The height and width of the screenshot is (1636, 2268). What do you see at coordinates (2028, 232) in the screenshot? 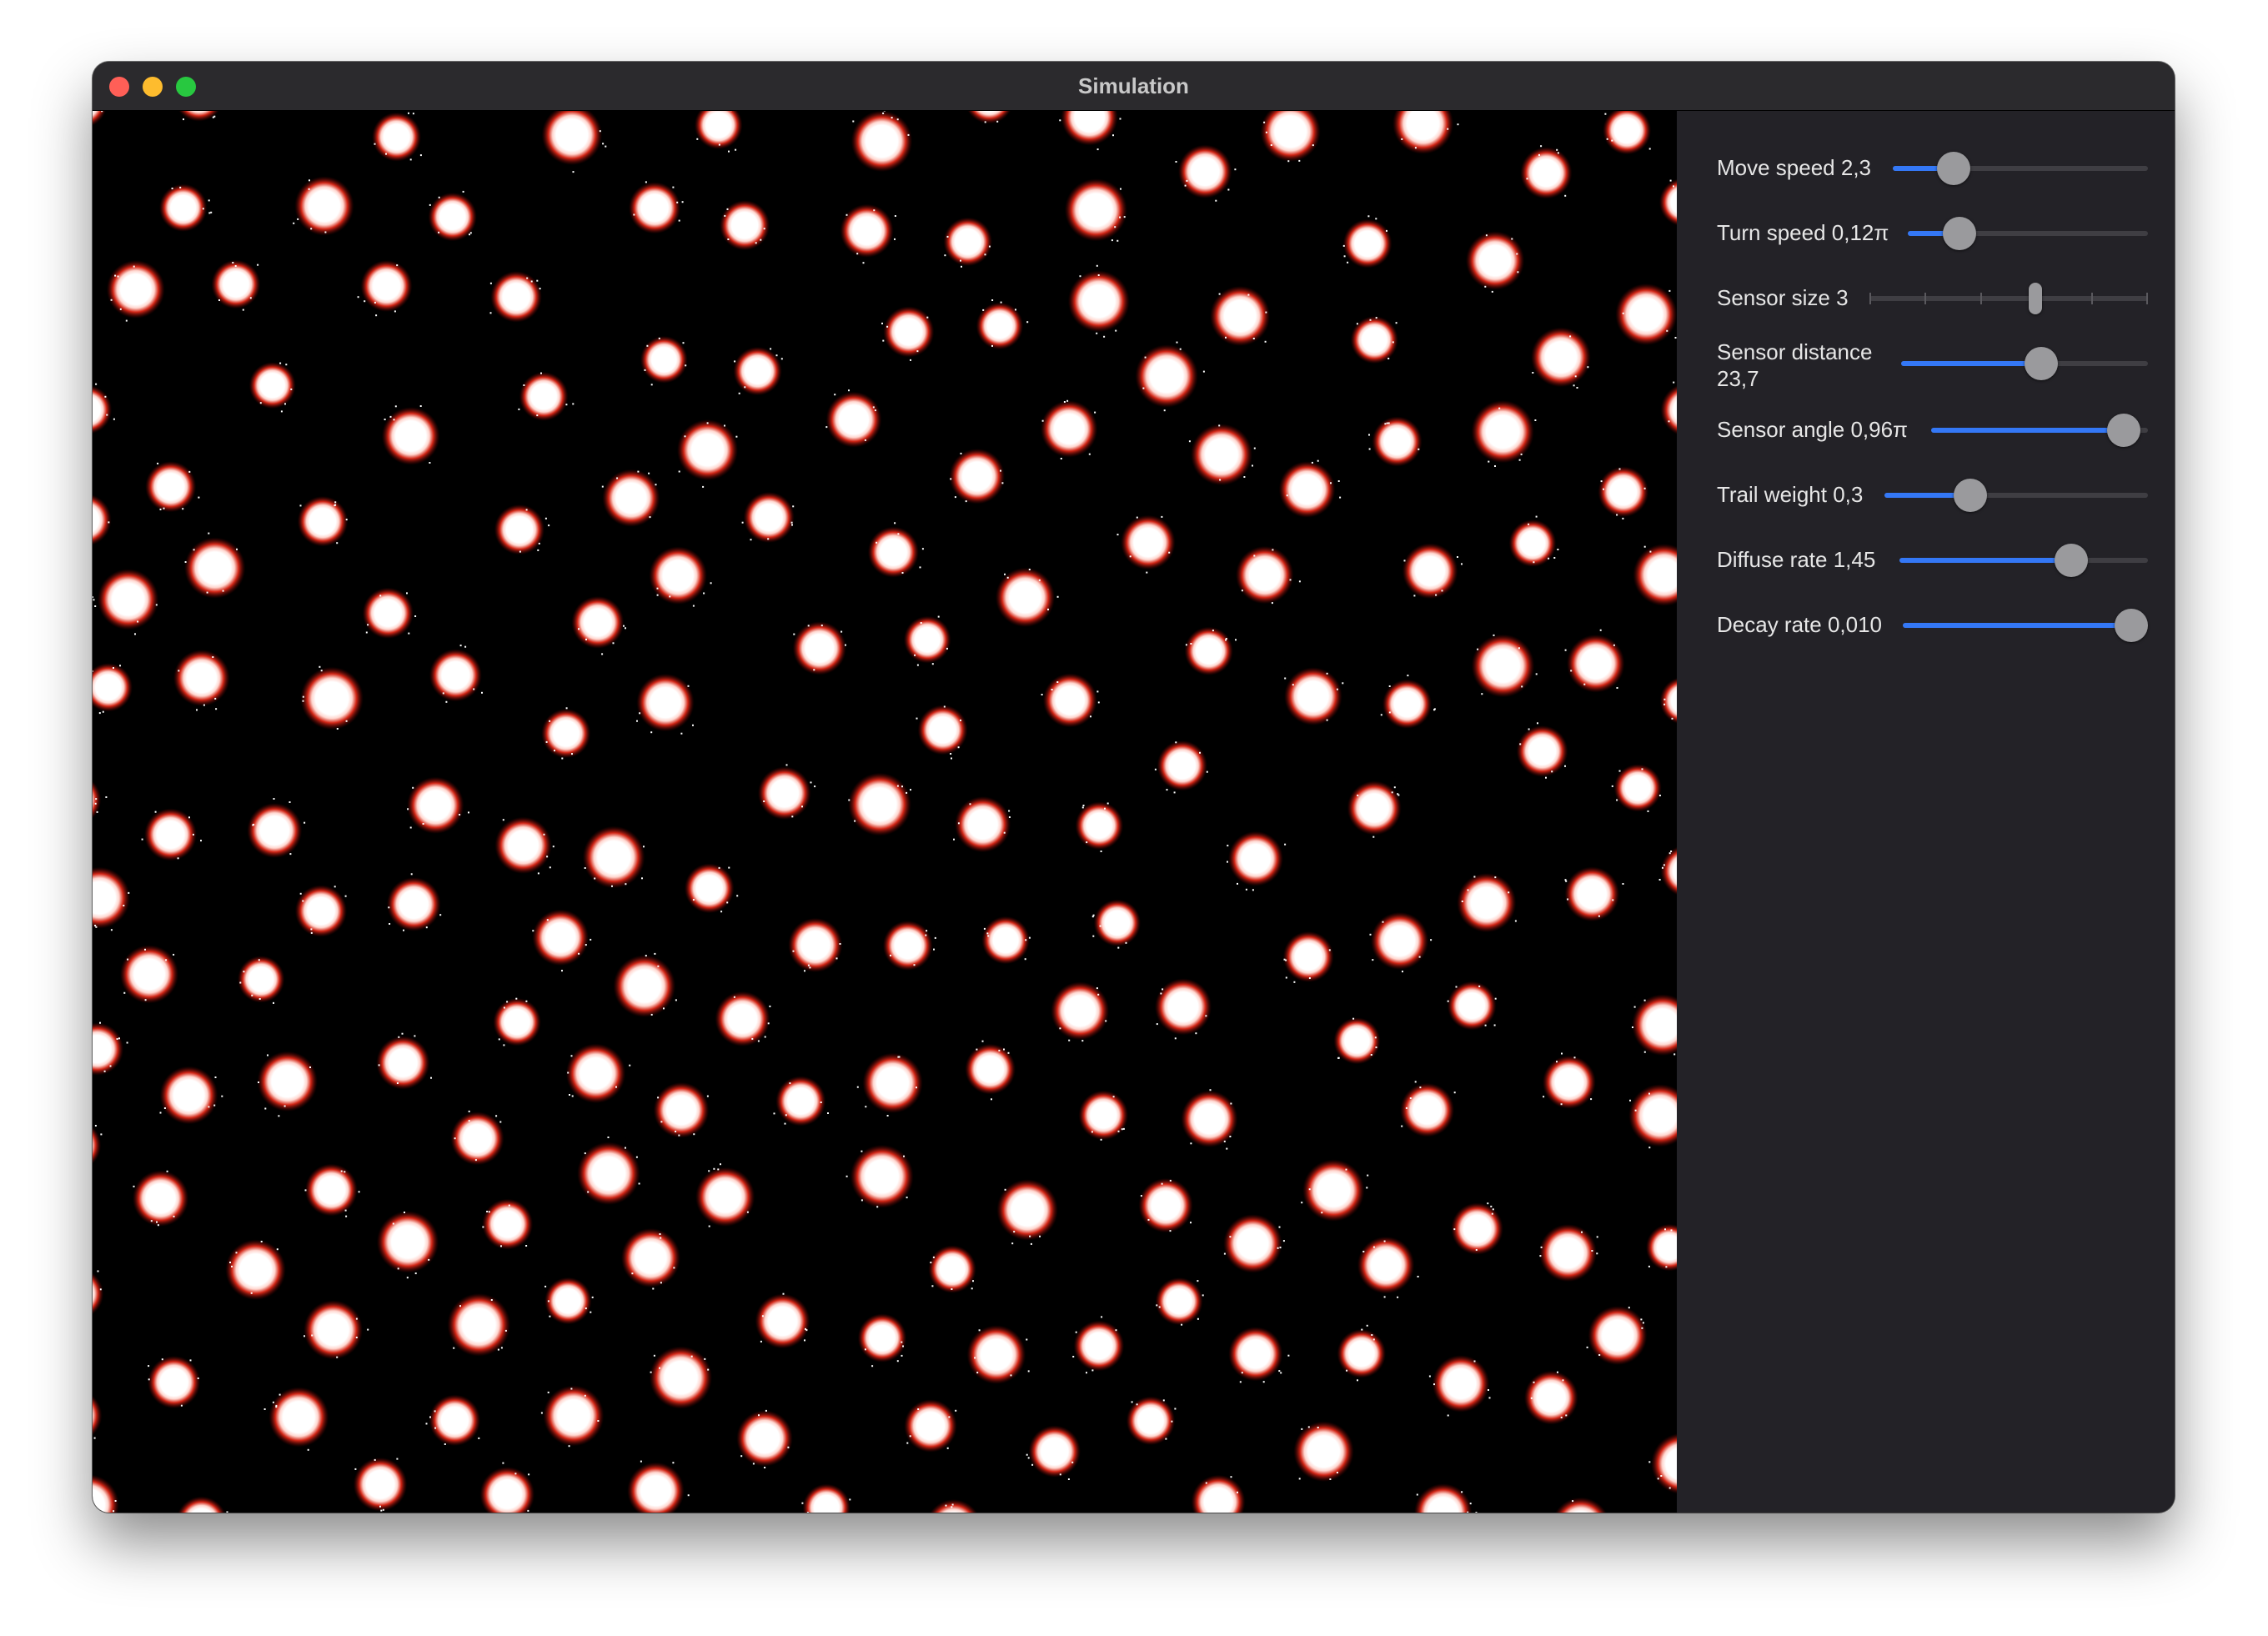
I see `turn-speed-slider` at bounding box center [2028, 232].